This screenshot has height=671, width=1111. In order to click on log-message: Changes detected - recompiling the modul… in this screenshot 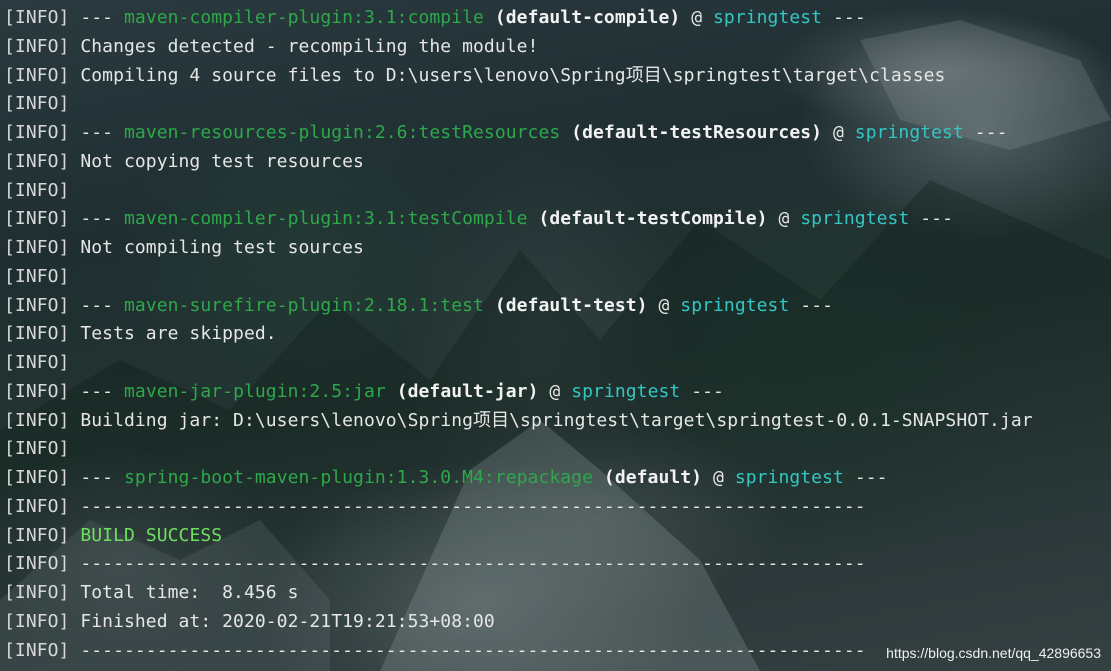, I will do `click(304, 46)`.